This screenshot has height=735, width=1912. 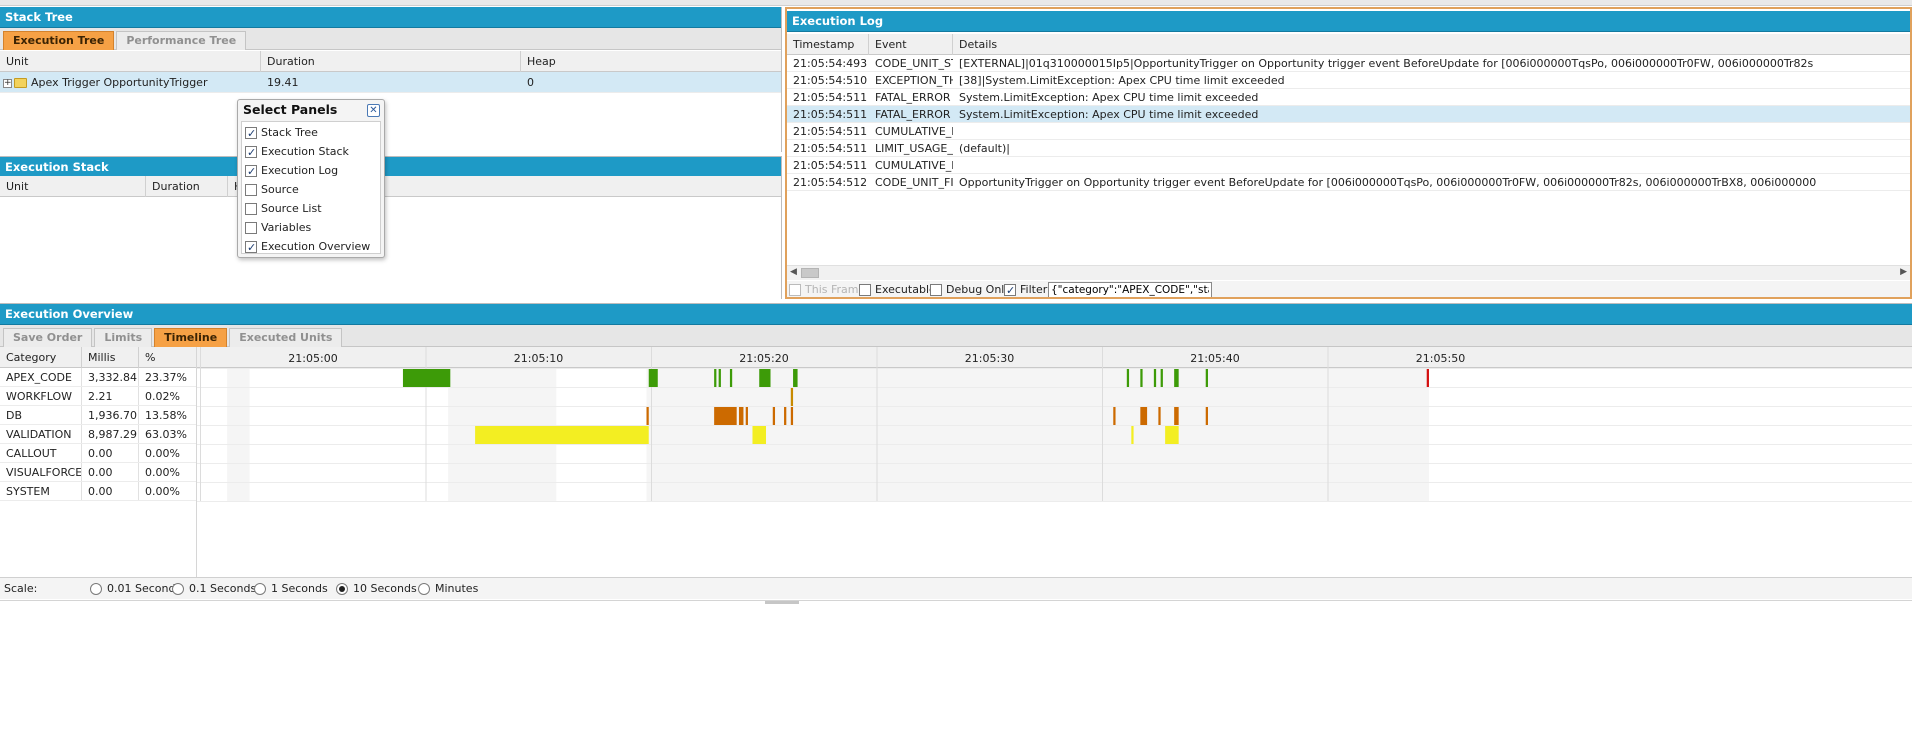 I want to click on panel-option-stack-tree: Stack Tree, so click(x=281, y=133).